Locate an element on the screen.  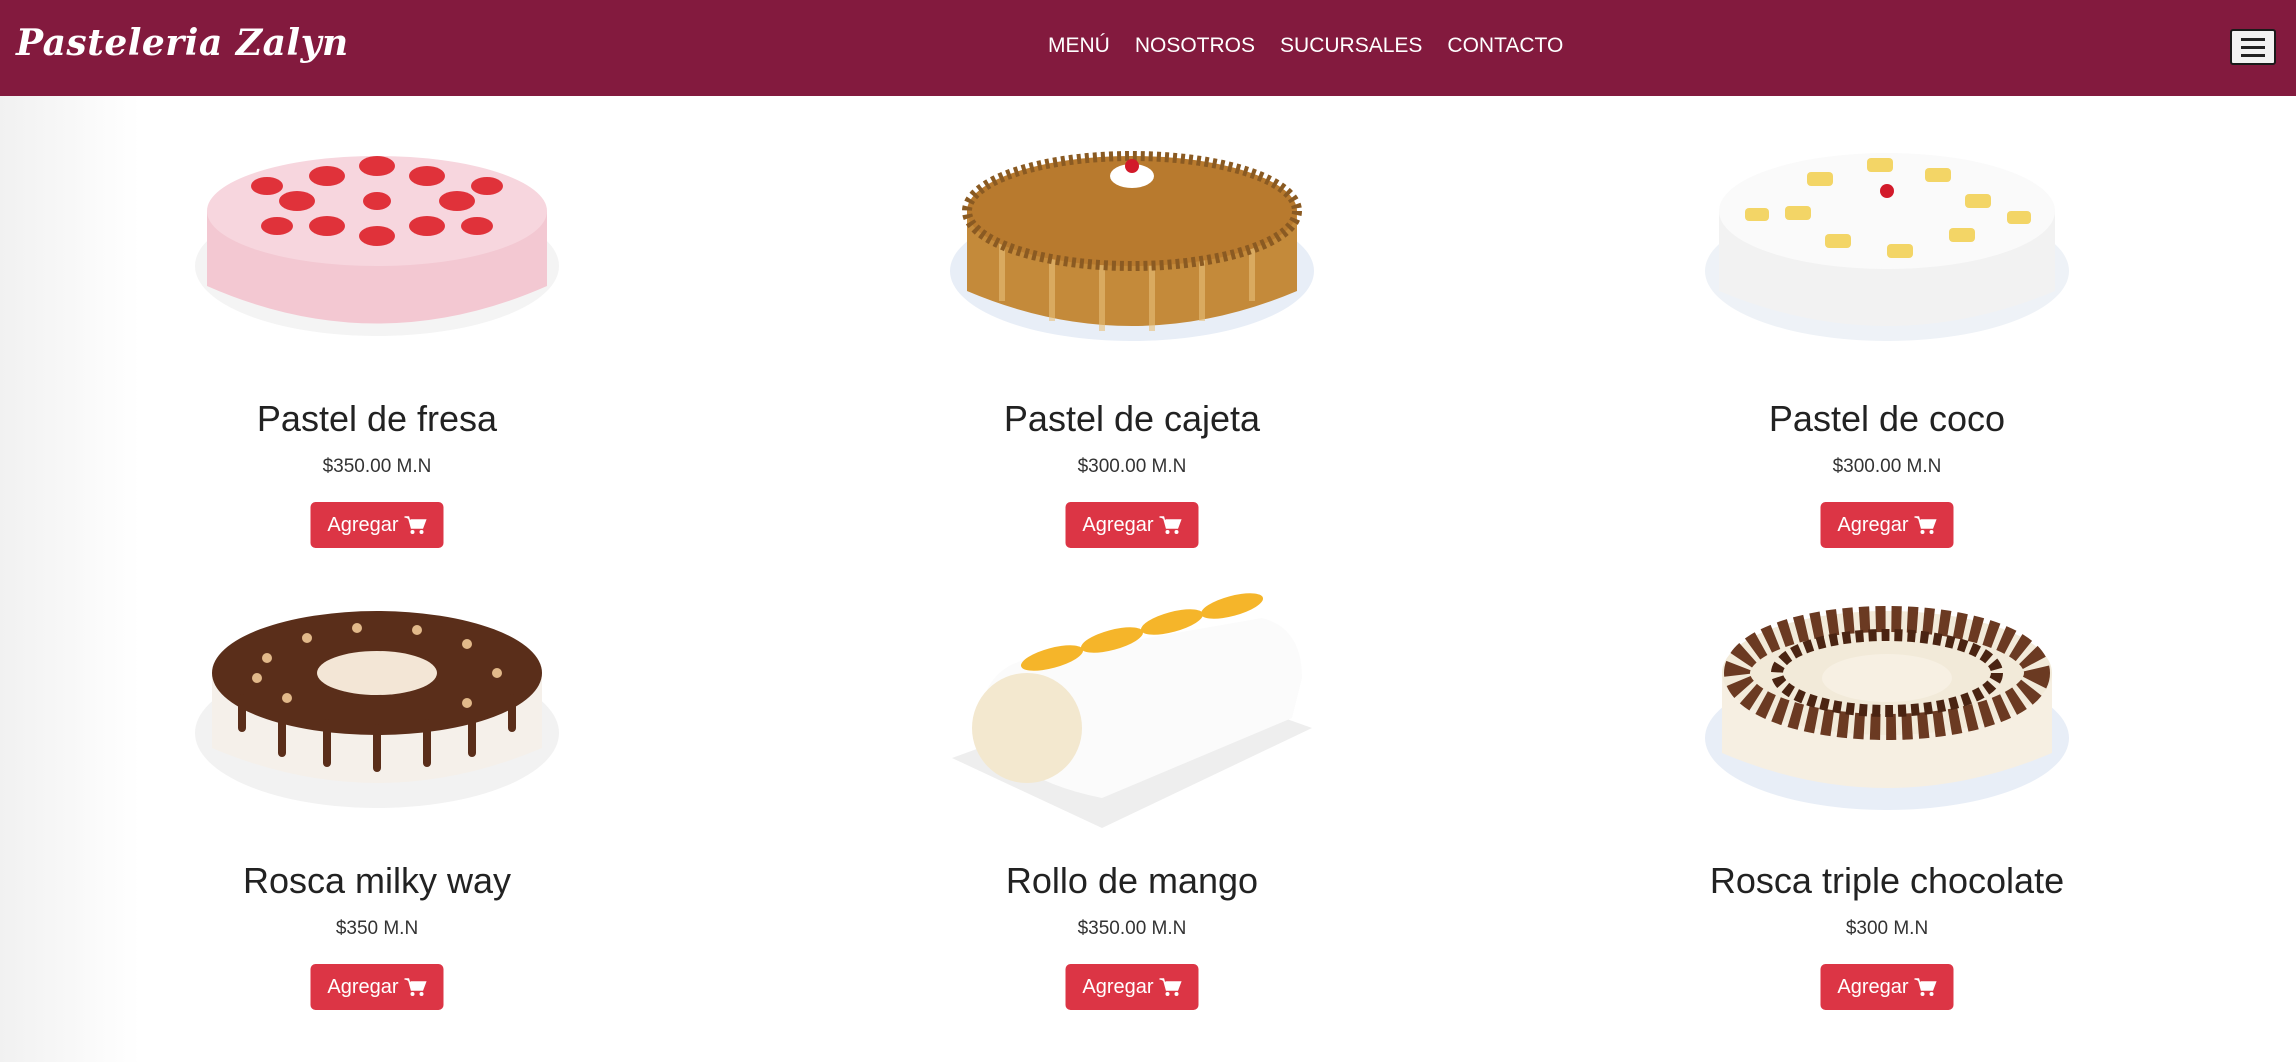
product-card: Rosca triple chocolate $300 M.N Agregar is located at coordinates (1887, 784).